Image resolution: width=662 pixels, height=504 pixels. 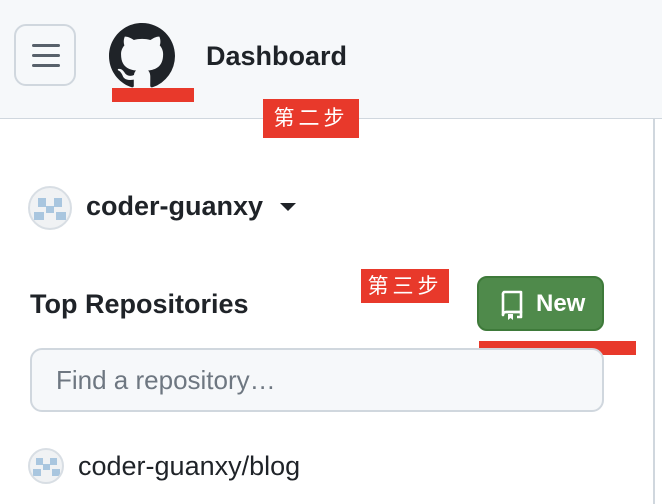 What do you see at coordinates (175, 206) in the screenshot?
I see `user-name: coder-guanxy` at bounding box center [175, 206].